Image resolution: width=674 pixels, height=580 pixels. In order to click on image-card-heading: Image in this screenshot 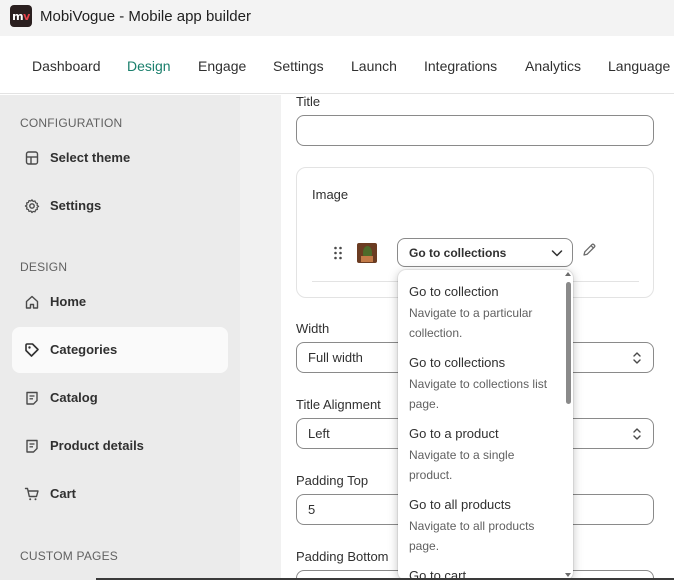, I will do `click(330, 194)`.